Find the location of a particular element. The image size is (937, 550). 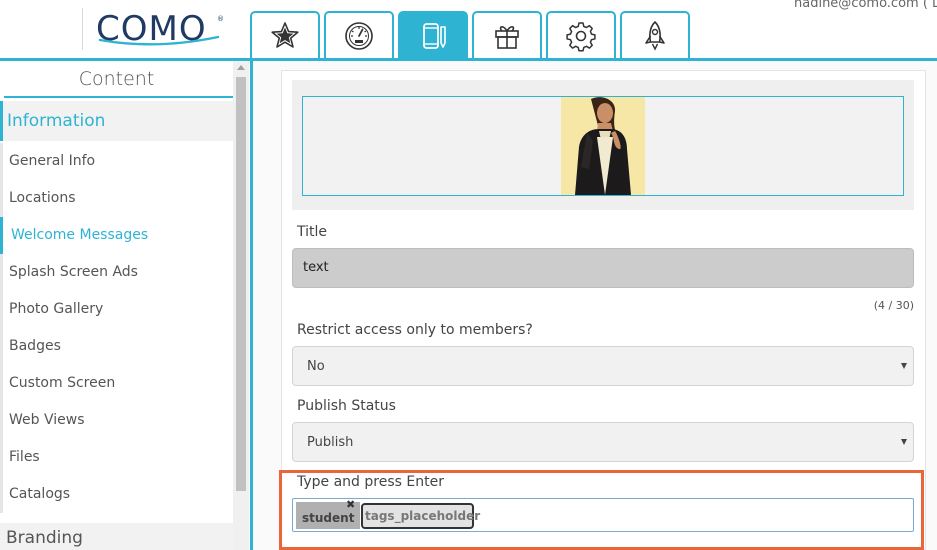

tag-remove-icon: ✖ is located at coordinates (350, 505).